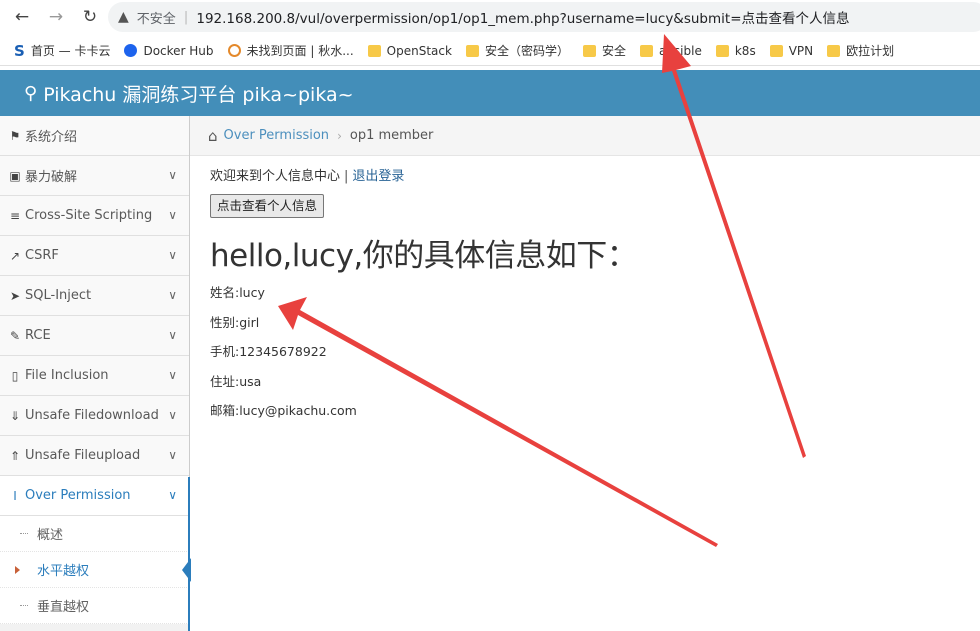 Image resolution: width=980 pixels, height=631 pixels. I want to click on sidebar-item-label: File Inclusion, so click(67, 375).